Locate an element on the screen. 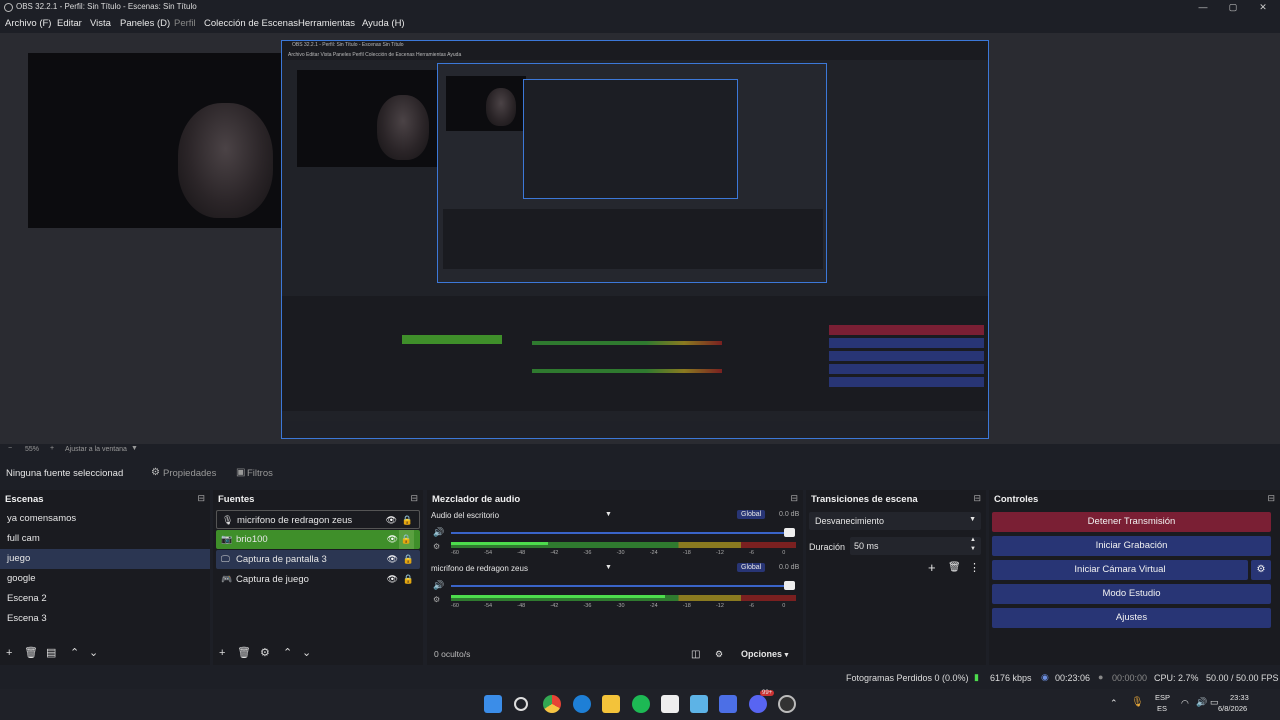  transition-select: Desvanecimiento ▼ is located at coordinates (895, 521).